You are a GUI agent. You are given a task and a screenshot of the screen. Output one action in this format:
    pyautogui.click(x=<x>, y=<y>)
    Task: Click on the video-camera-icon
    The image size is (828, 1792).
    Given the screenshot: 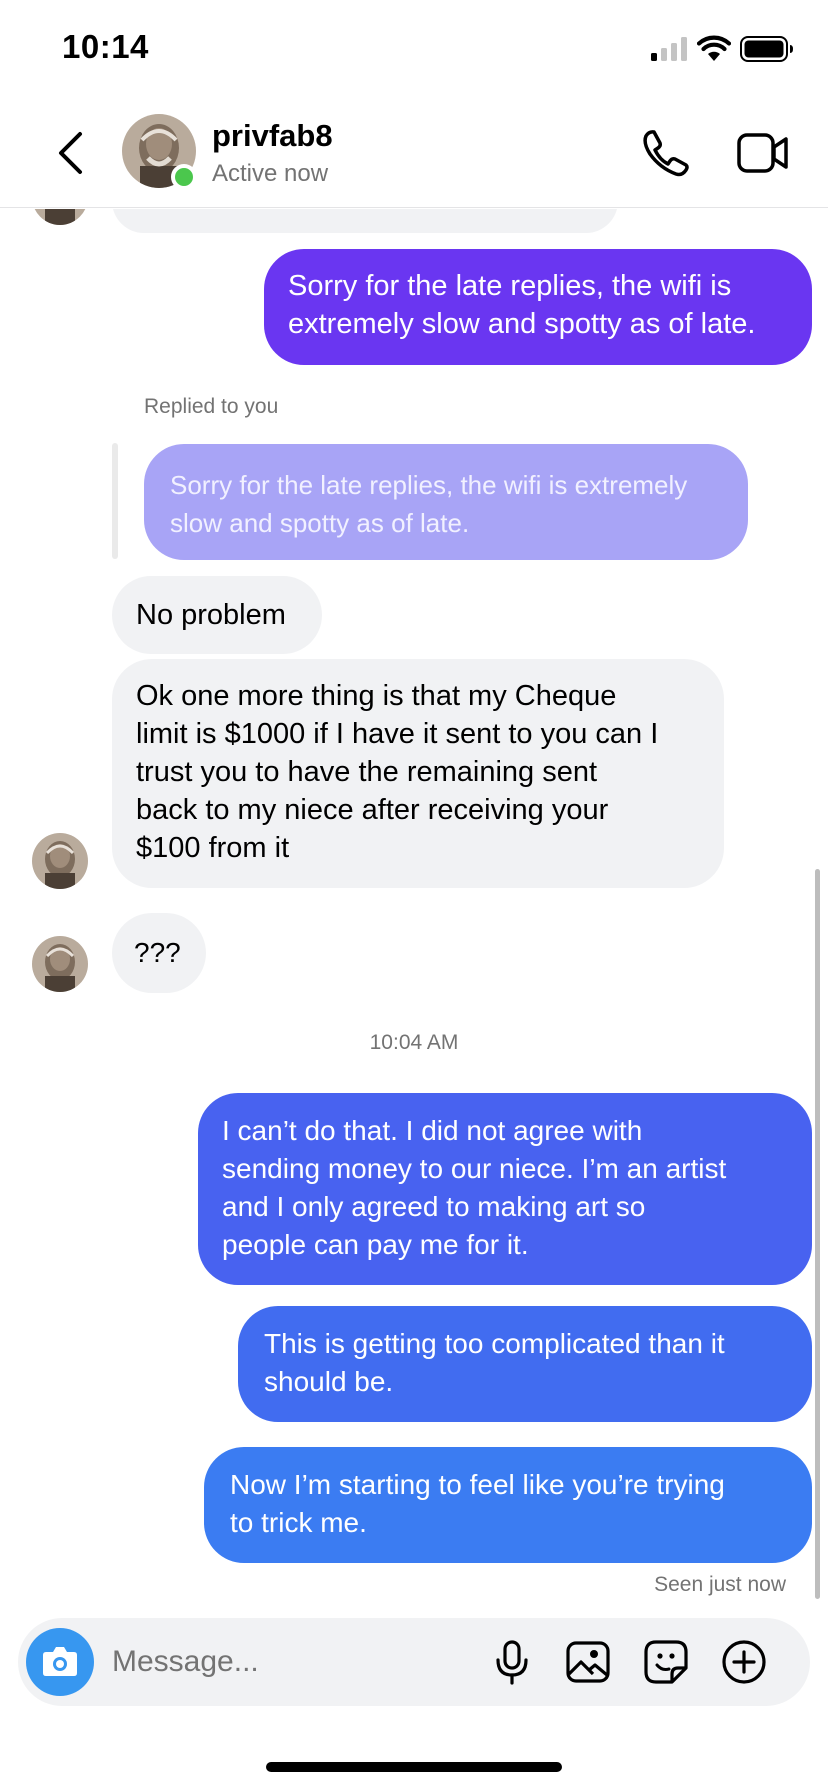 What is the action you would take?
    pyautogui.click(x=763, y=153)
    